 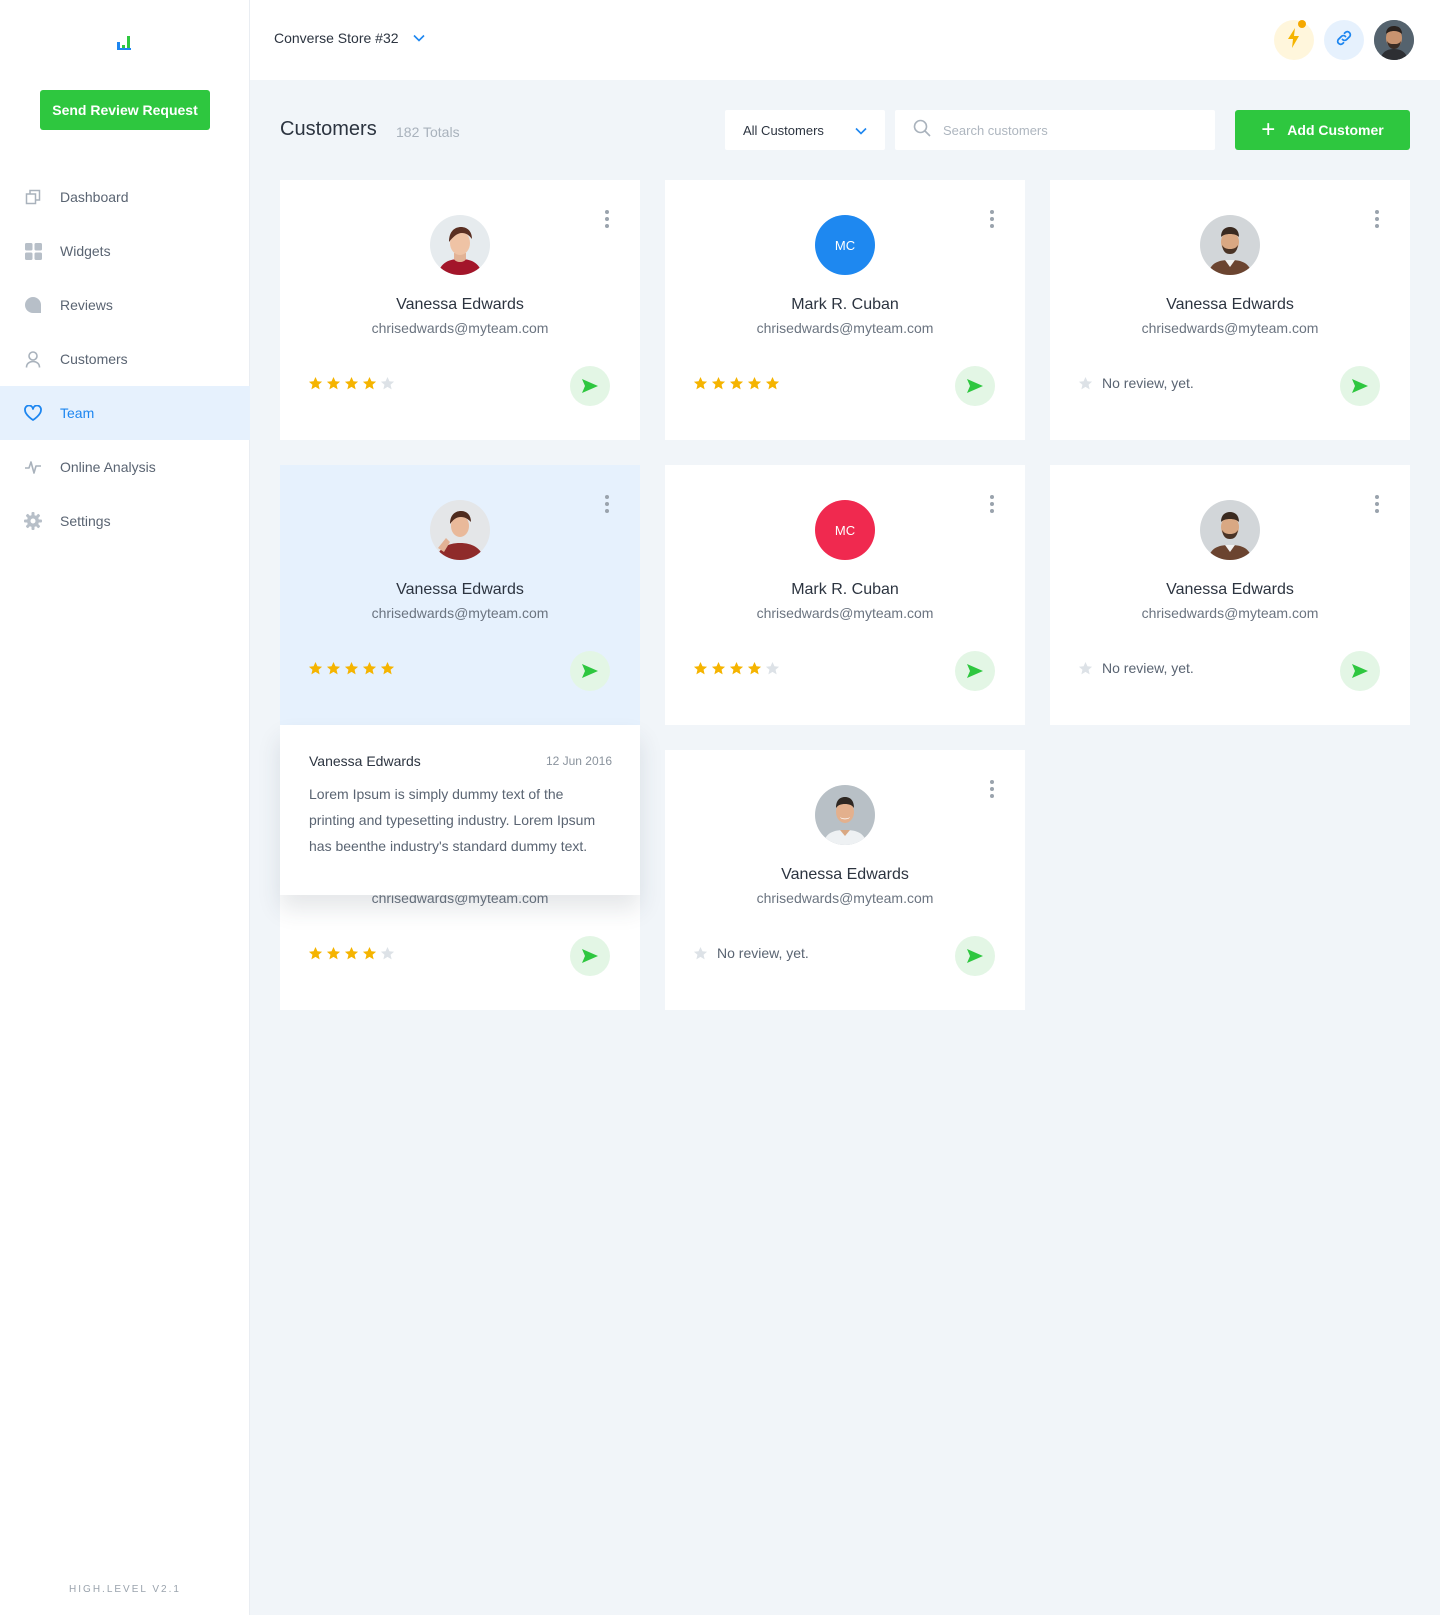 I want to click on user-icon, so click(x=33, y=359).